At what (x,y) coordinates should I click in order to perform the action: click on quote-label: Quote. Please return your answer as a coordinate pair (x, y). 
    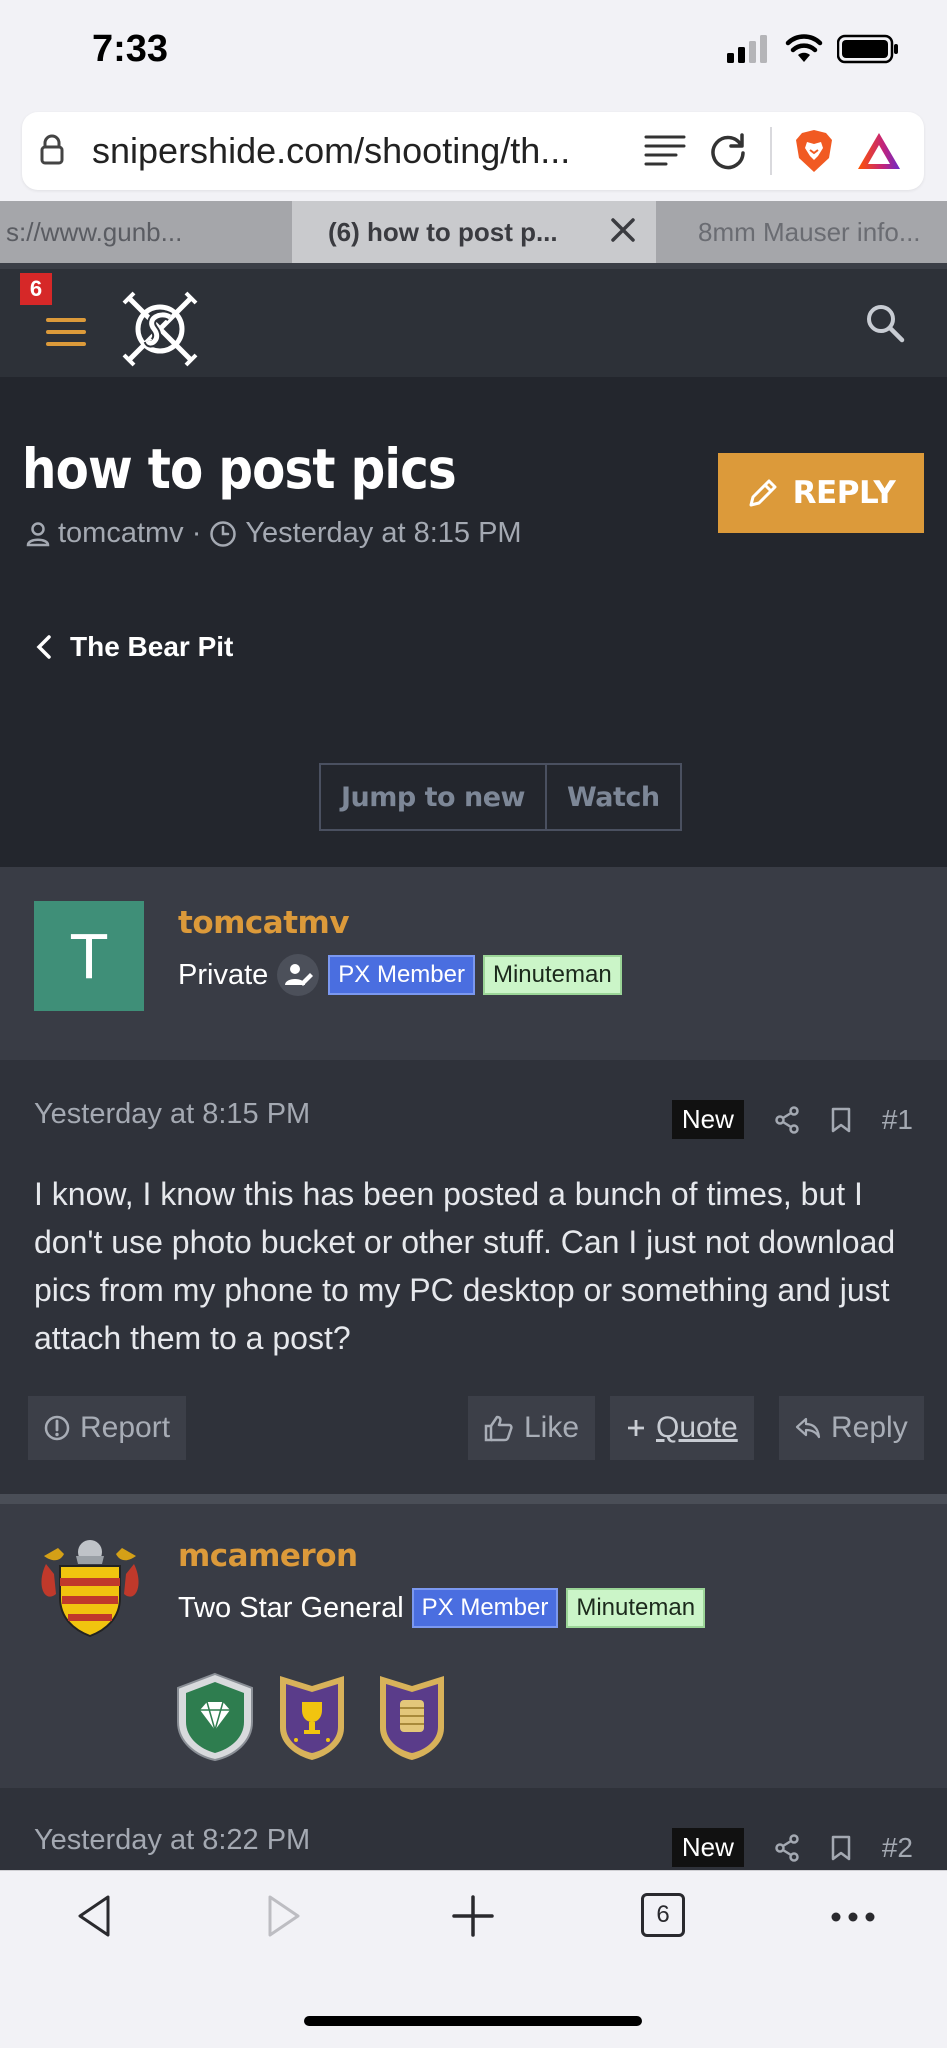
    Looking at the image, I should click on (697, 1427).